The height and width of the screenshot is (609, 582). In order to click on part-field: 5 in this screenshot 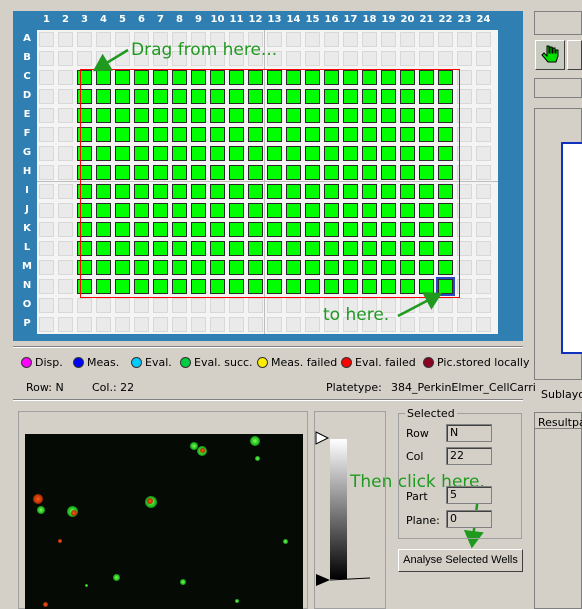, I will do `click(469, 495)`.